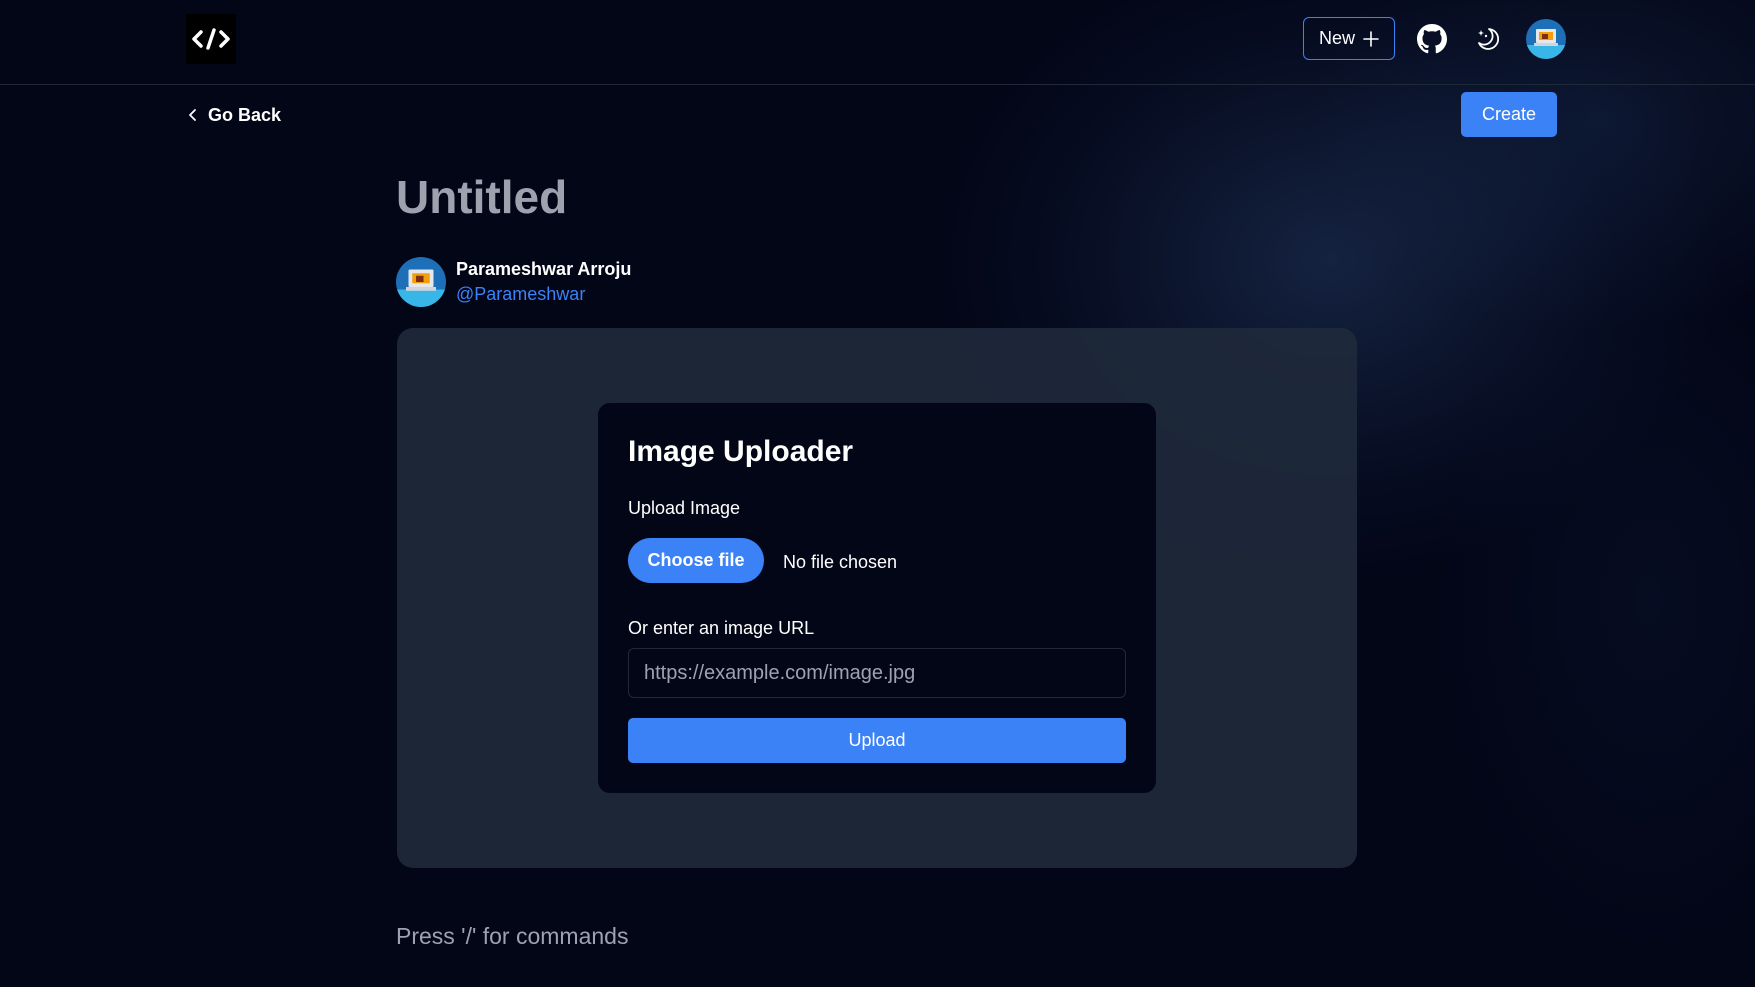  I want to click on top-navbar: New, so click(877, 42).